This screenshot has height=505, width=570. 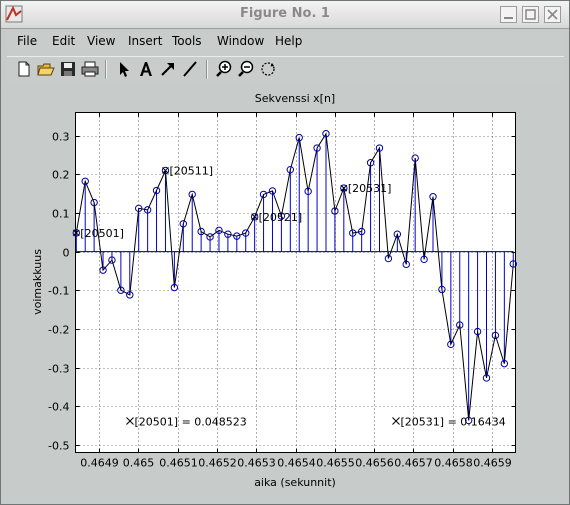 What do you see at coordinates (281, 217) in the screenshot?
I see `point-annotation: [20521]` at bounding box center [281, 217].